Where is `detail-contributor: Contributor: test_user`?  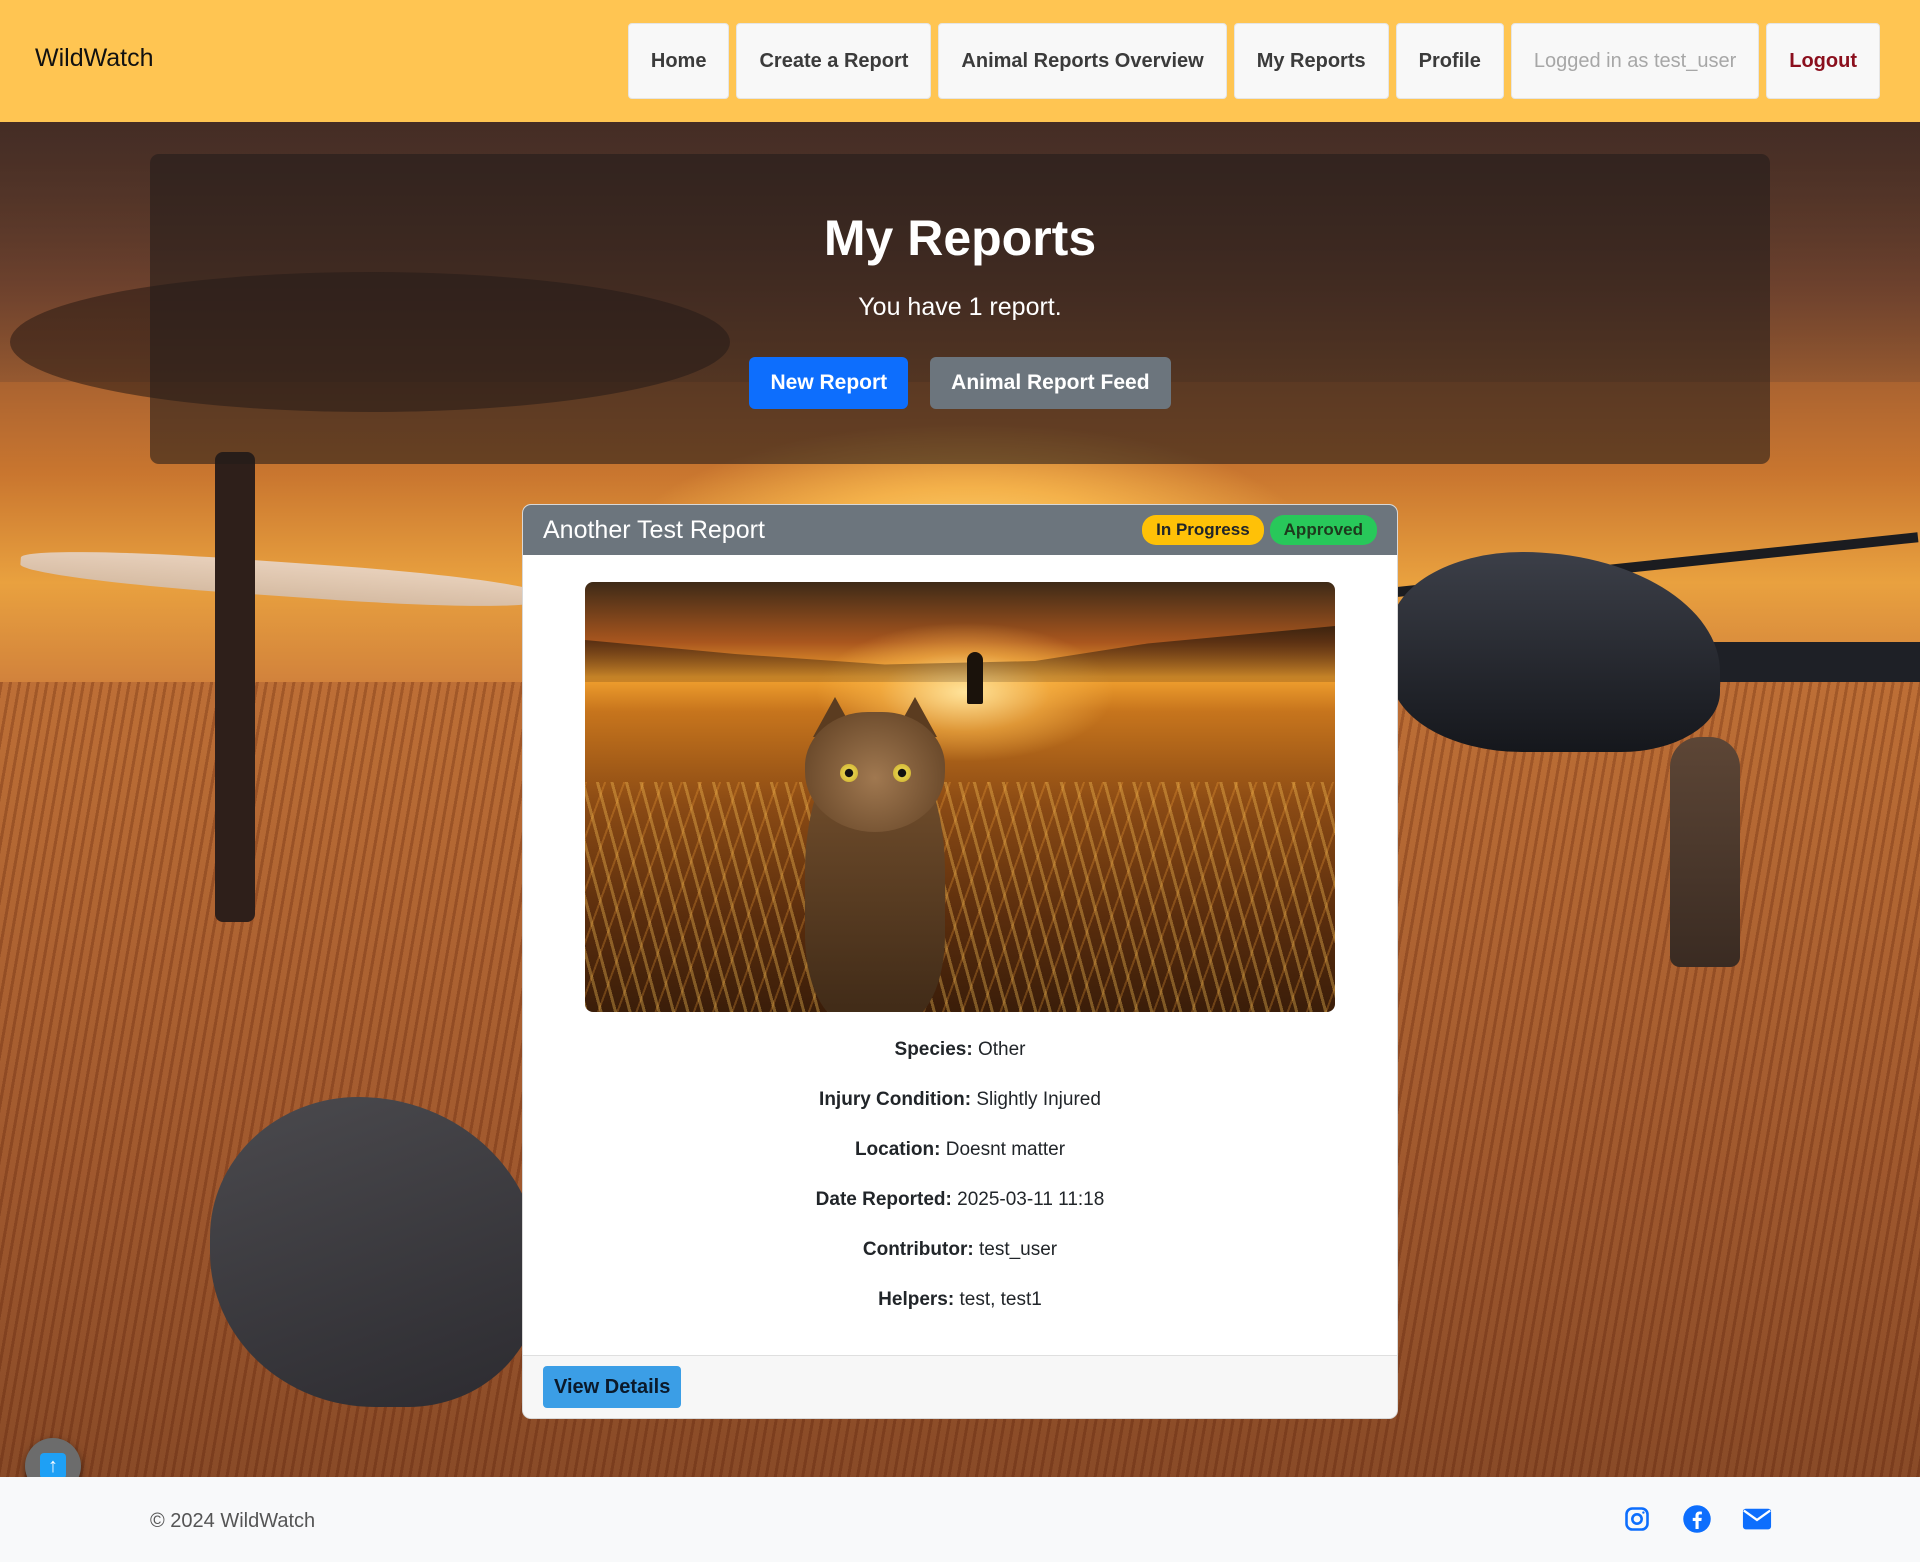 detail-contributor: Contributor: test_user is located at coordinates (960, 1250).